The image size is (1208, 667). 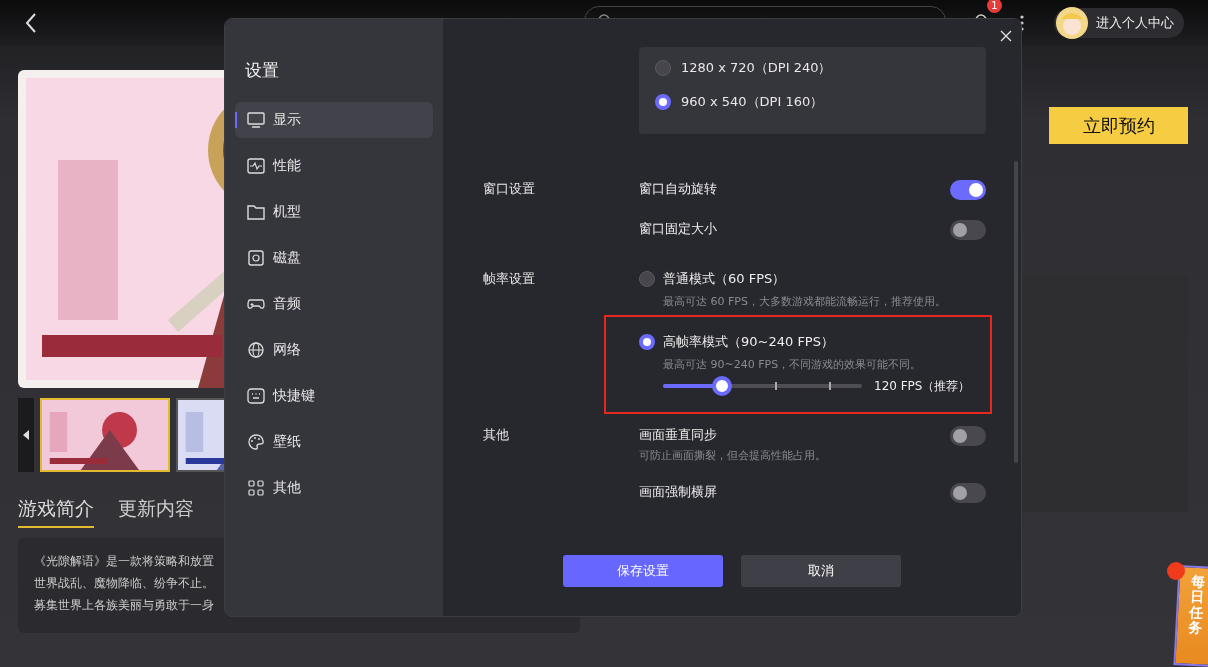 I want to click on profile-button: 进入个人中心, so click(x=1119, y=22).